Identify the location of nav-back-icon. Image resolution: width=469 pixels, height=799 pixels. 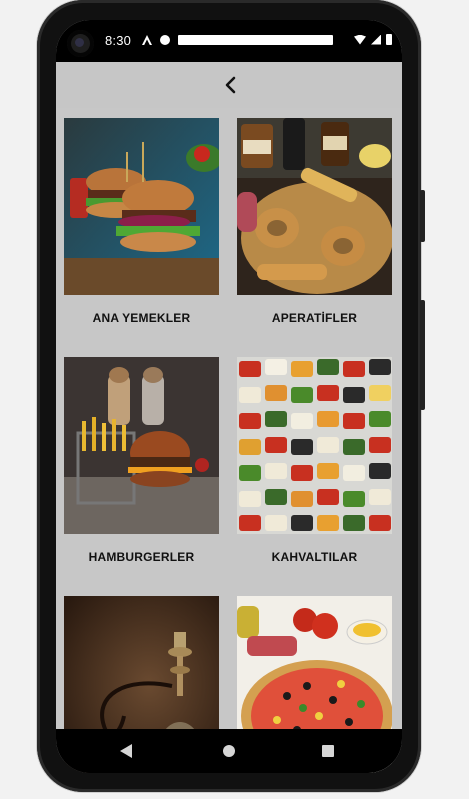
(126, 751).